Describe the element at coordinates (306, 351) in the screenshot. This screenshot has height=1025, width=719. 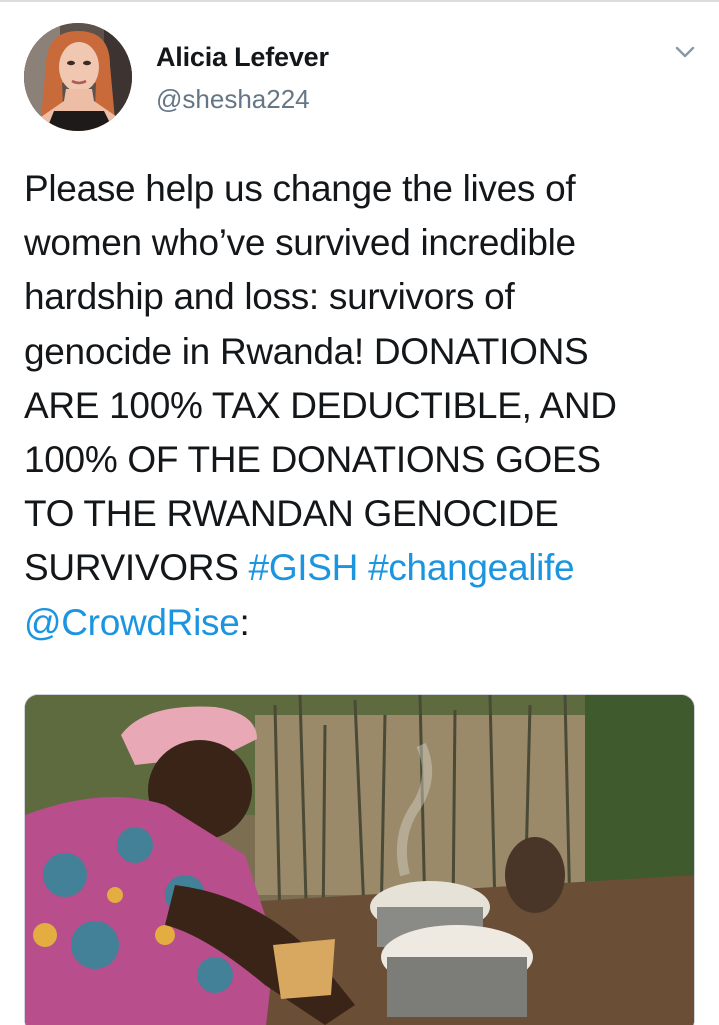
I see `tweet-text-line: genocide in Rwanda! DONATIONS` at that location.